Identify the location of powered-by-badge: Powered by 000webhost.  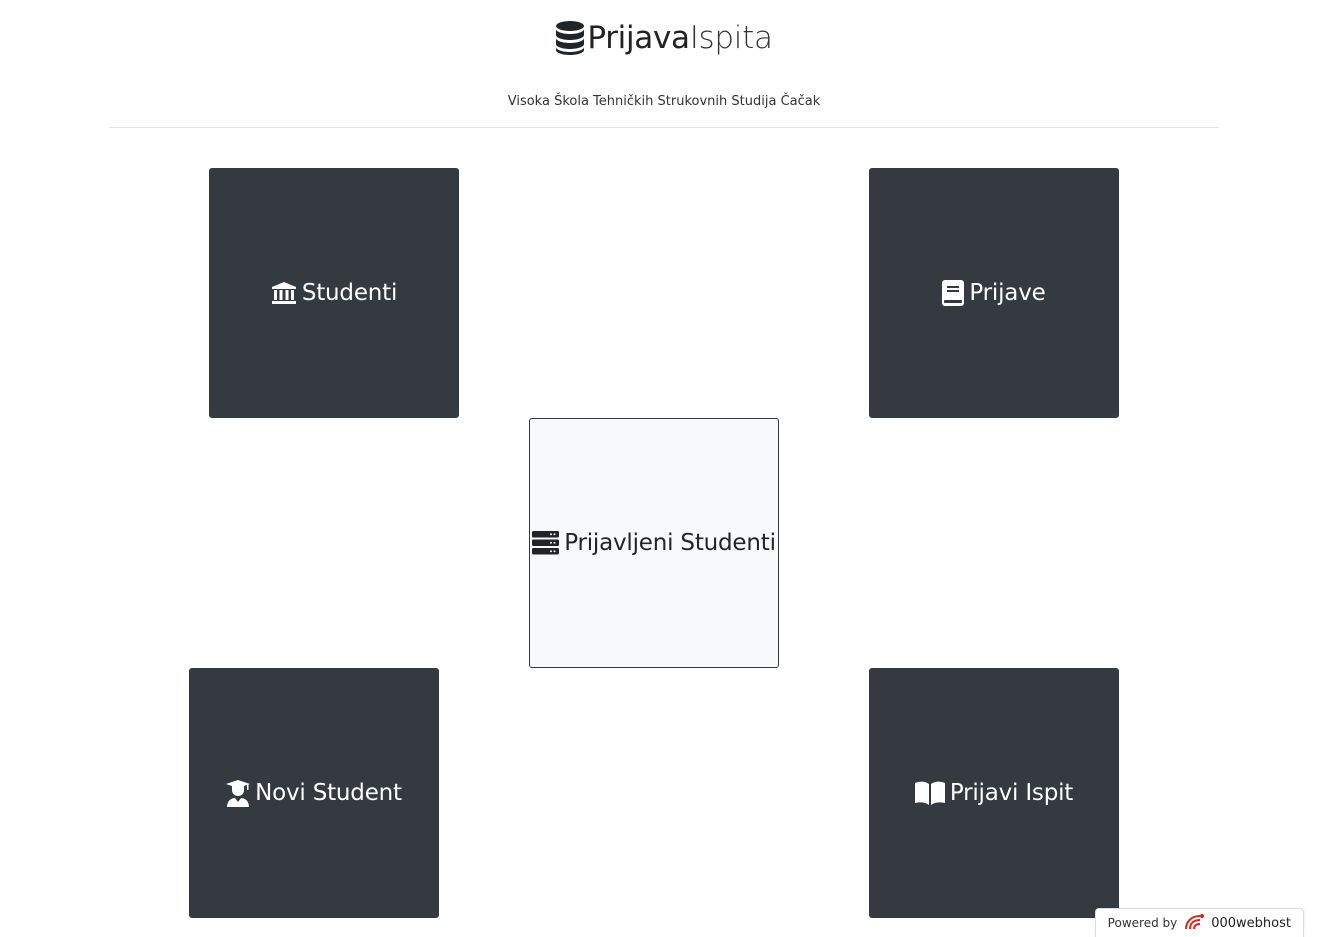
(1199, 922).